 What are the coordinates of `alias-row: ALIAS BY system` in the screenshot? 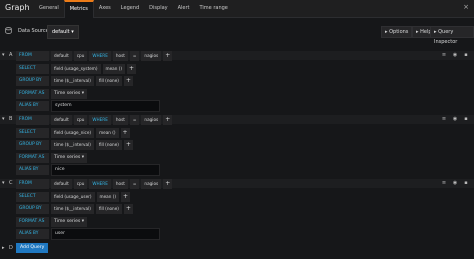 It's located at (88, 106).